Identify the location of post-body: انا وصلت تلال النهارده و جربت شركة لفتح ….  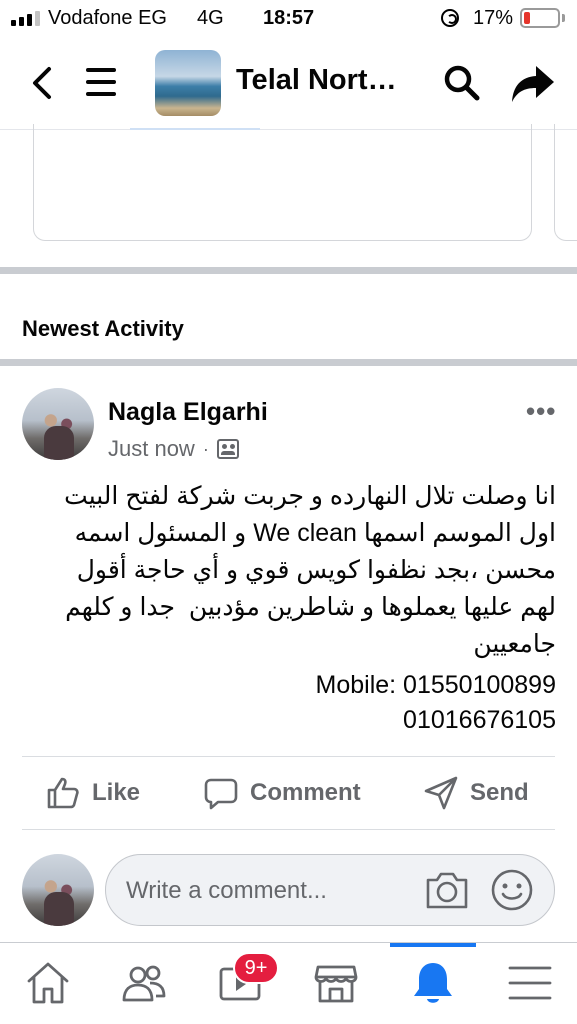
(310, 570).